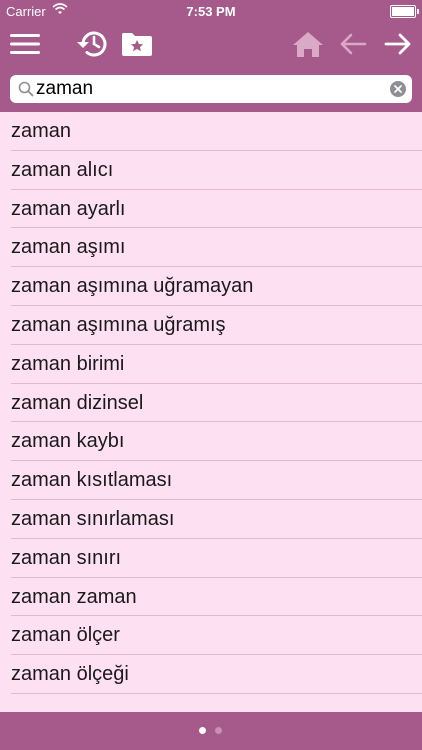 Image resolution: width=422 pixels, height=750 pixels. I want to click on list-item: zaman zaman, so click(211, 597).